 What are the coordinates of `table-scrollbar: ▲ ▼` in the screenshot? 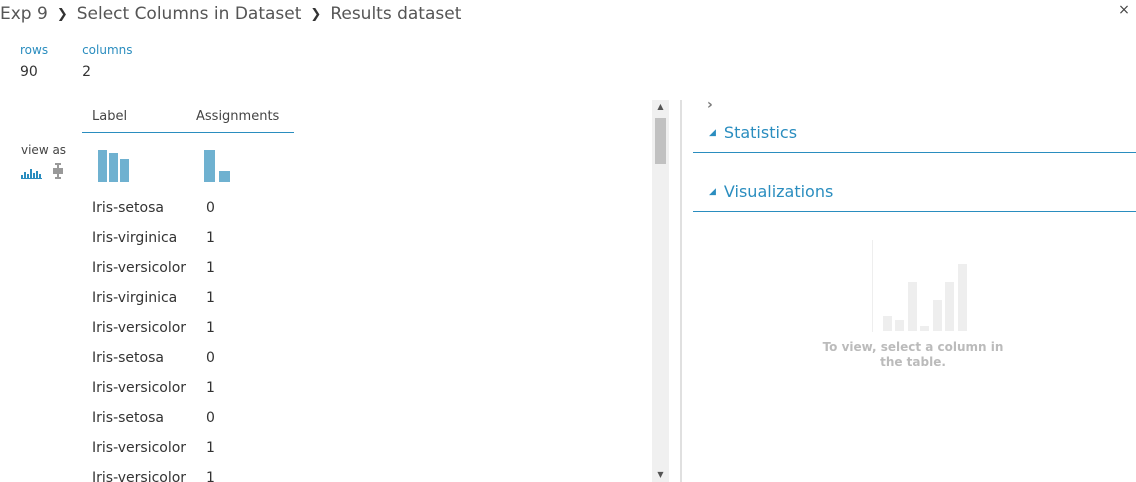 It's located at (660, 291).